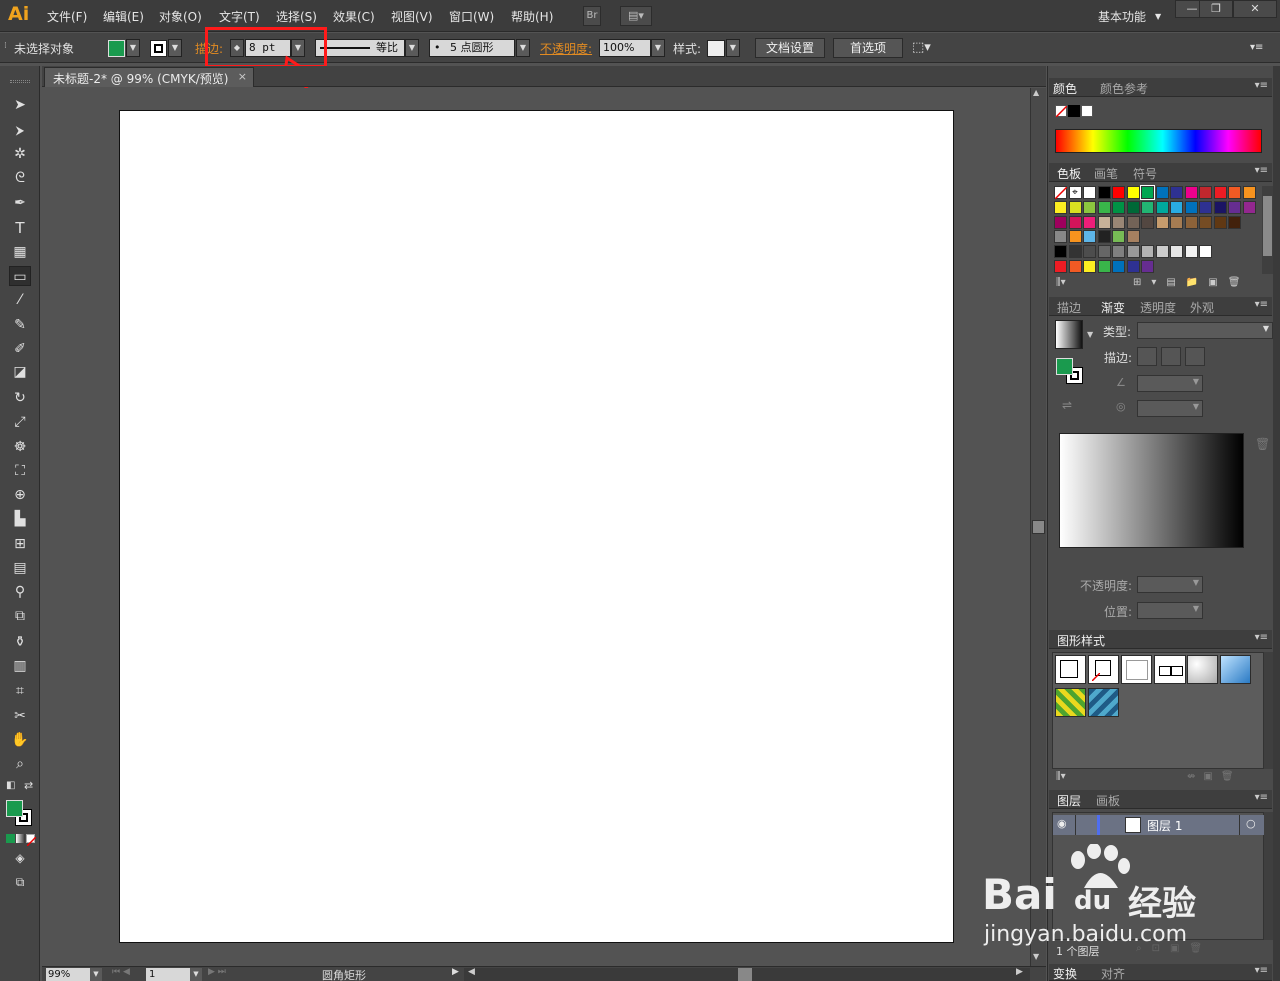 This screenshot has width=1280, height=981. I want to click on hand-icon: ✋, so click(20, 740).